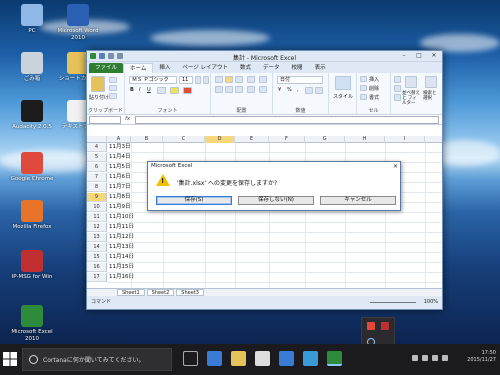 This screenshot has height=375, width=500. What do you see at coordinates (374, 79) in the screenshot?
I see `insert-cells-label: 挿入` at bounding box center [374, 79].